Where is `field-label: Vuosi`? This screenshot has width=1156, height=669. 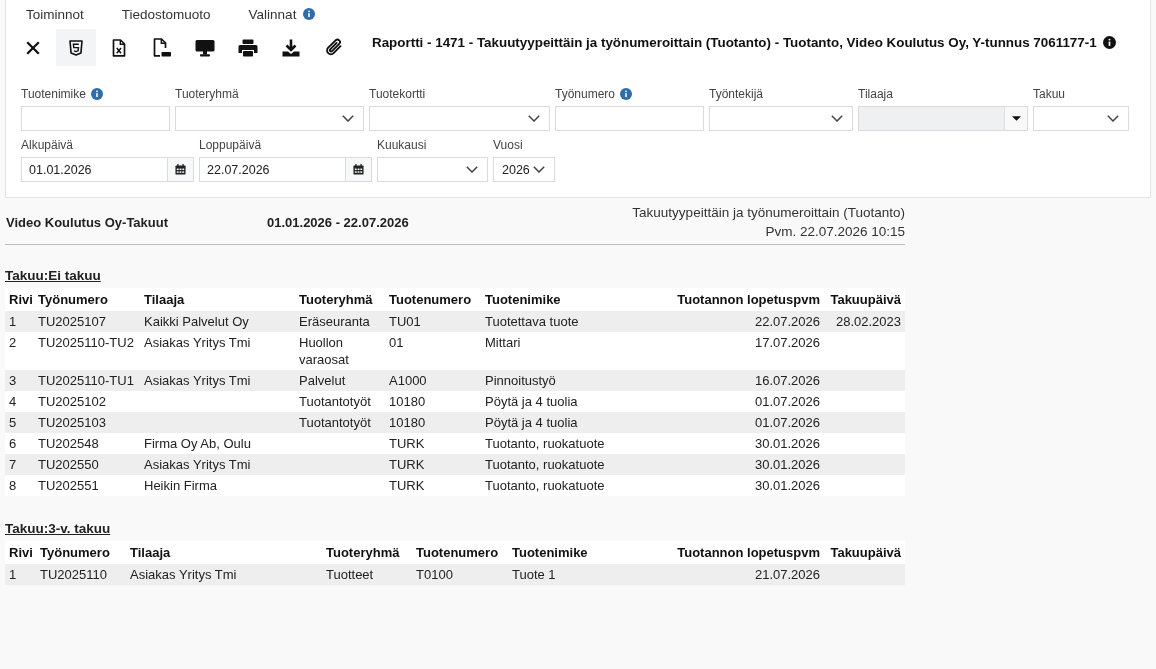 field-label: Vuosi is located at coordinates (508, 145).